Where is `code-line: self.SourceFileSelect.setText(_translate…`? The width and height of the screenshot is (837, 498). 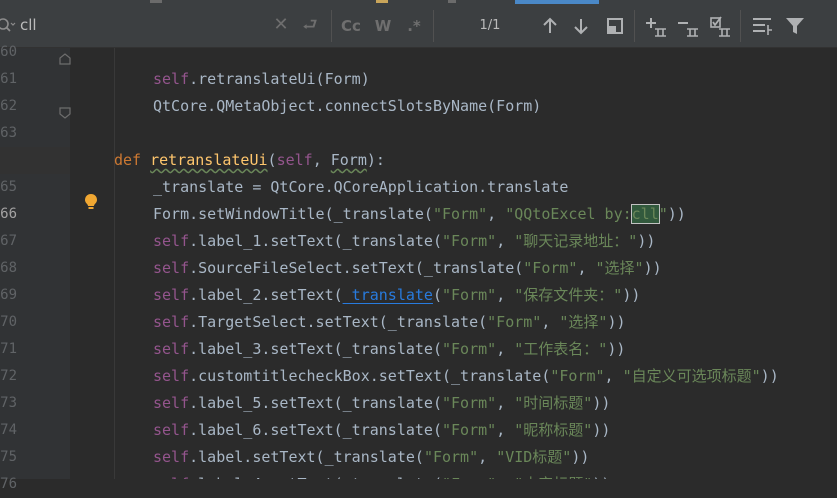
code-line: self.SourceFileSelect.setText(_translate… is located at coordinates (407, 268).